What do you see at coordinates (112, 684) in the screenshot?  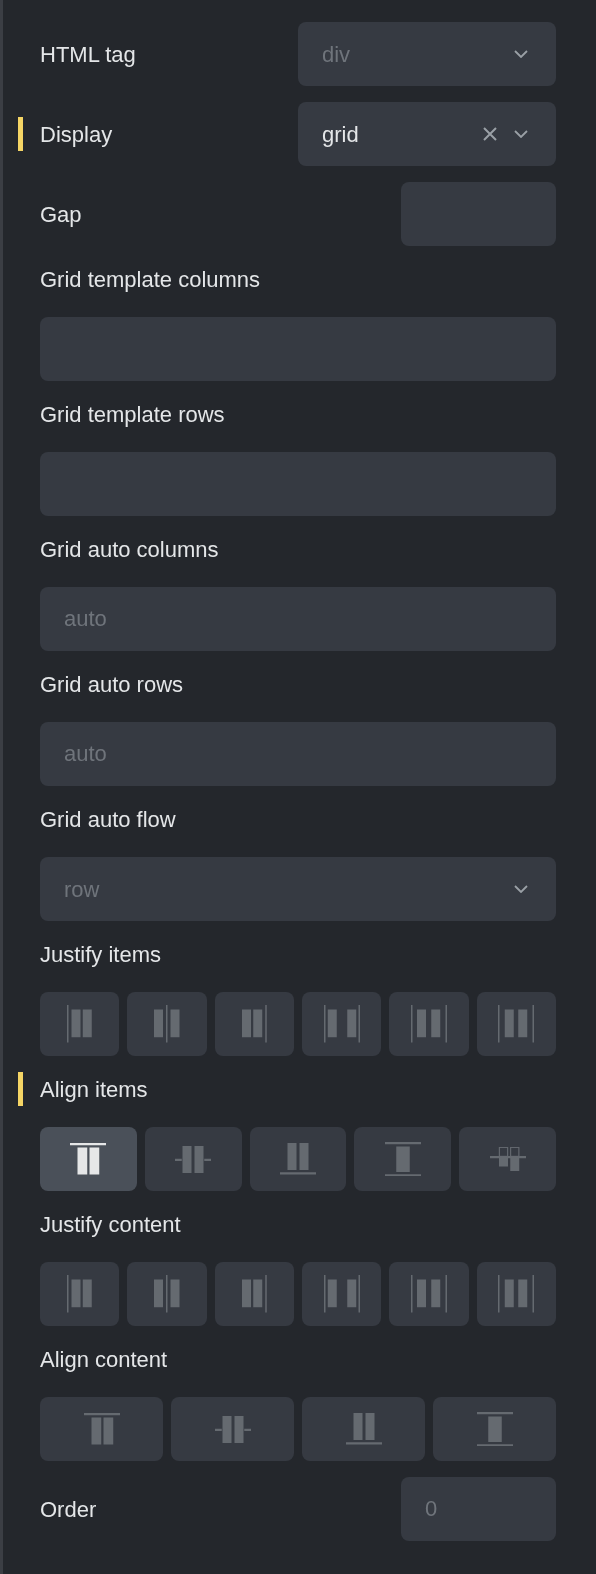 I see `field-label: Grid auto rows` at bounding box center [112, 684].